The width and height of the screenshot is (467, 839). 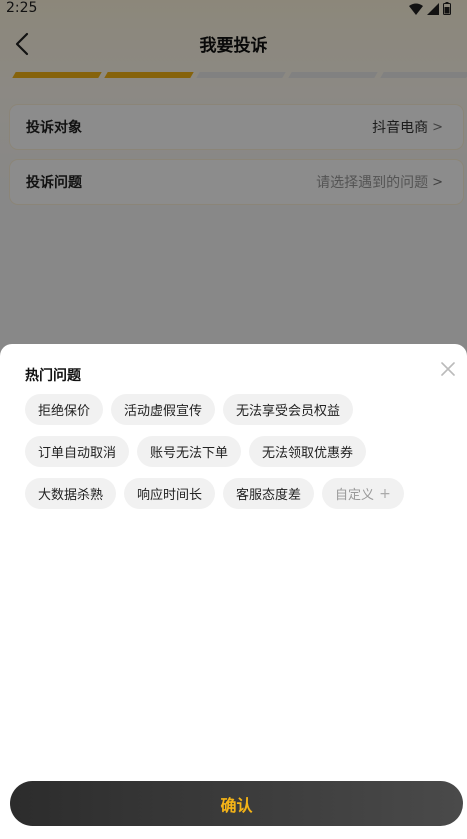 I want to click on issue-tag: 大数据杀熟, so click(x=71, y=493).